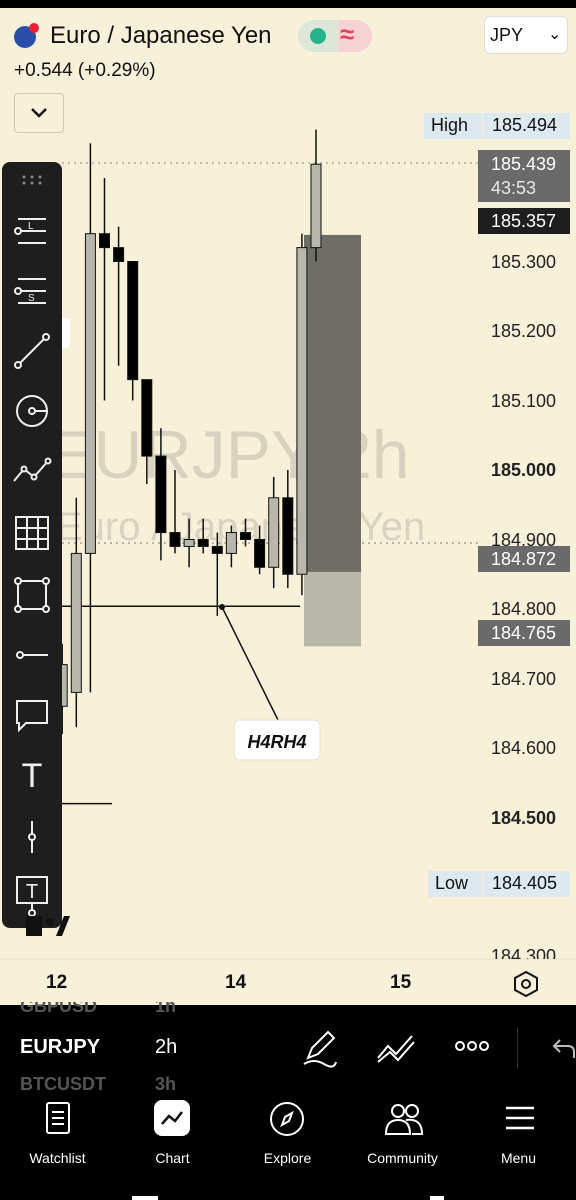 The image size is (576, 1200). What do you see at coordinates (57, 982) in the screenshot?
I see `date-tick: 12` at bounding box center [57, 982].